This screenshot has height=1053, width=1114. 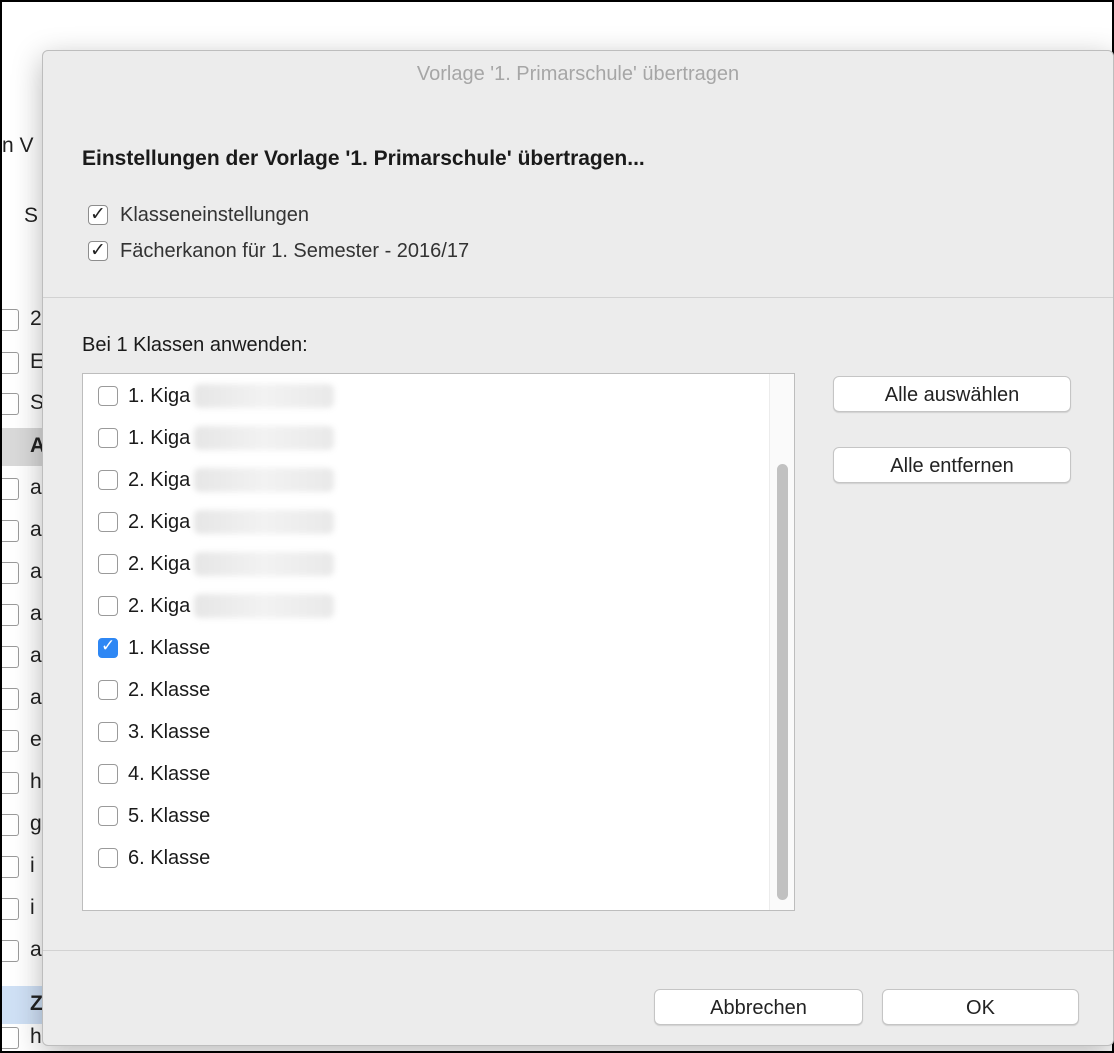 What do you see at coordinates (36, 1003) in the screenshot?
I see `background-group-label: Z` at bounding box center [36, 1003].